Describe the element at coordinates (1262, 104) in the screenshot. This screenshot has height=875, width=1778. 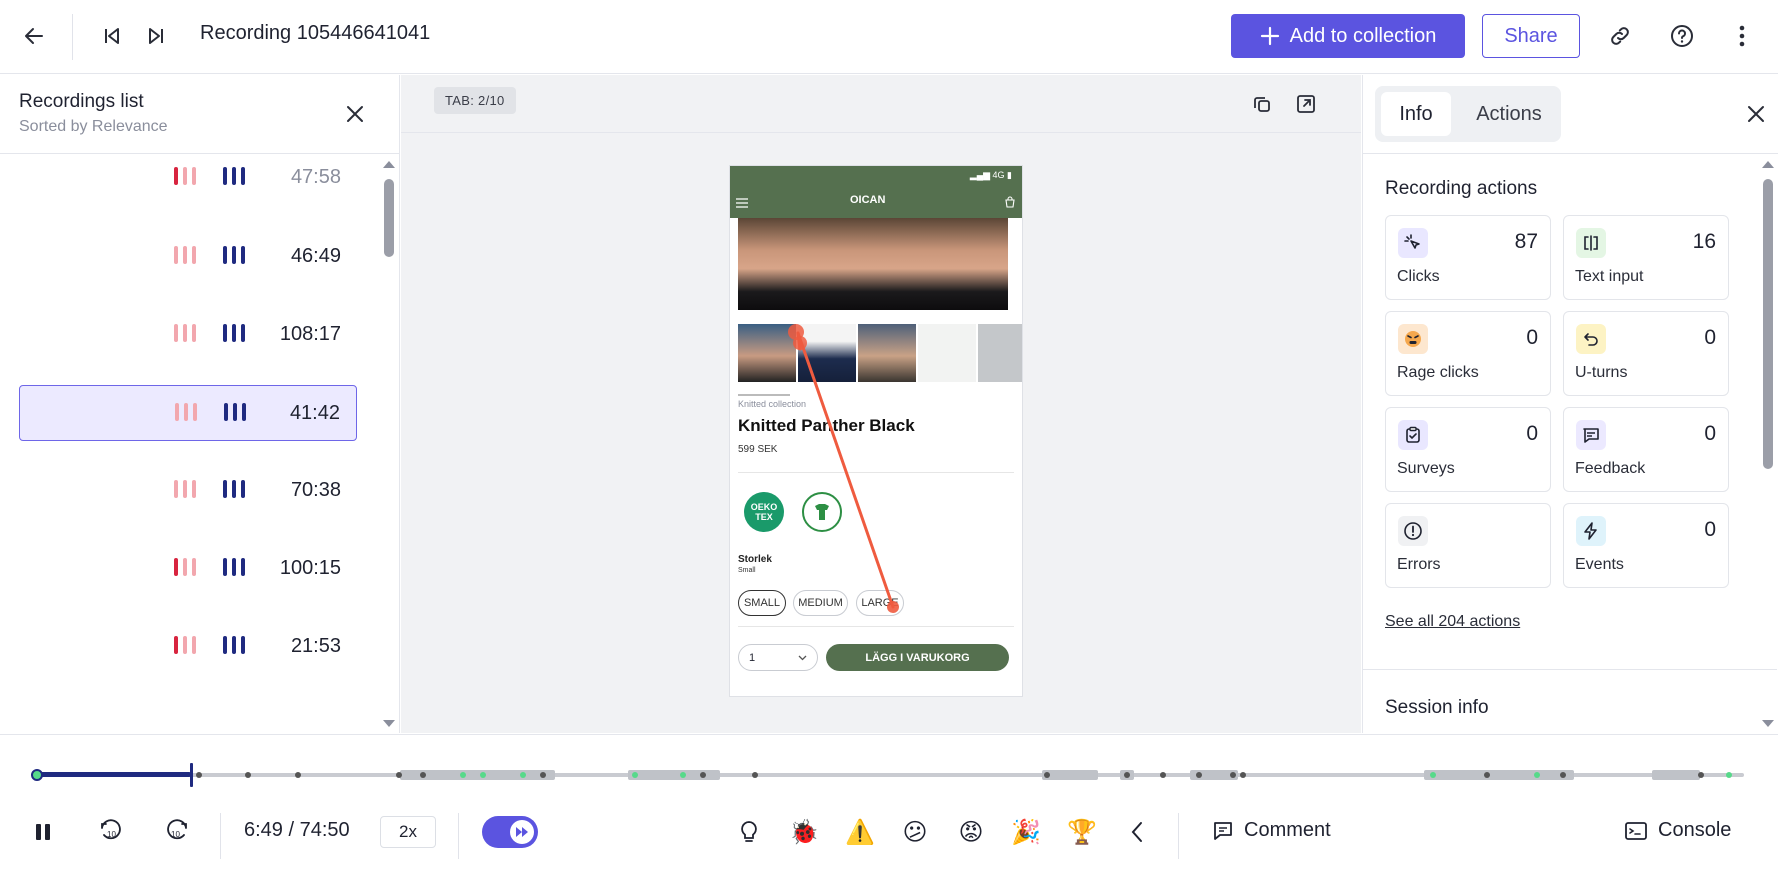
I see `copy-icon` at that location.